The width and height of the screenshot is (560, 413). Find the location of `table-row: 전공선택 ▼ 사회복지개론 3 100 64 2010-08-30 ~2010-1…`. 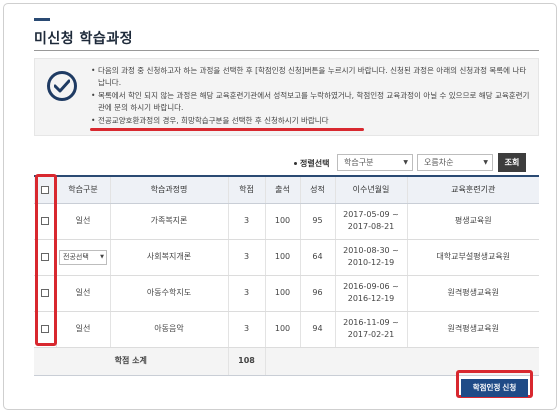

table-row: 전공선택 ▼ 사회복지개론 3 100 64 2010-08-30 ~2010-1… is located at coordinates (286, 257).